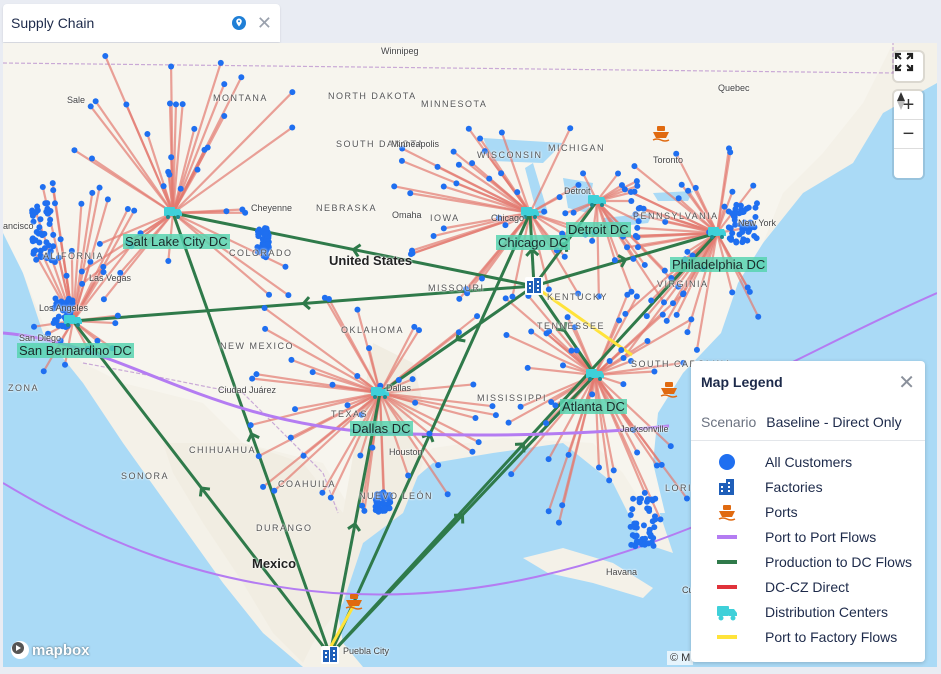 This screenshot has height=674, width=941. I want to click on zoom-control: + −, so click(908, 134).